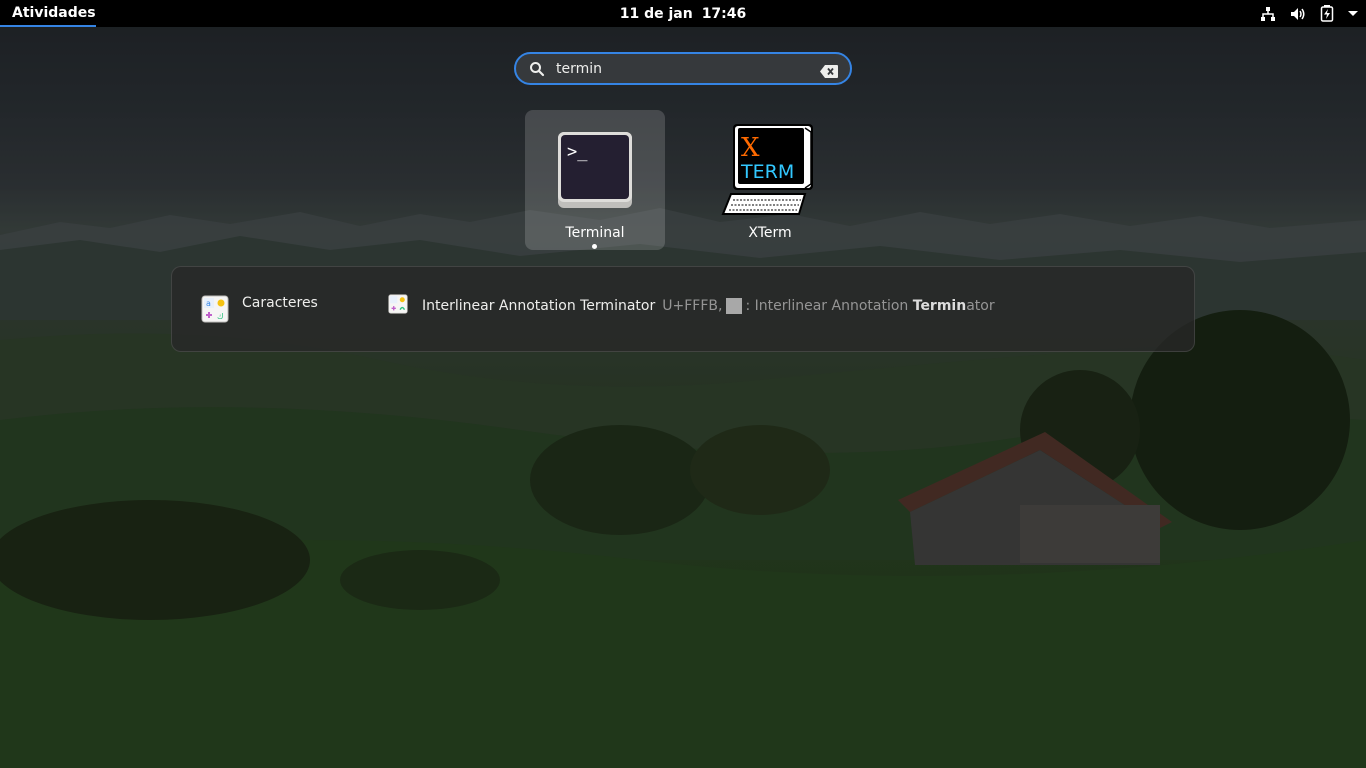  Describe the element at coordinates (537, 71) in the screenshot. I see `search-icon` at that location.